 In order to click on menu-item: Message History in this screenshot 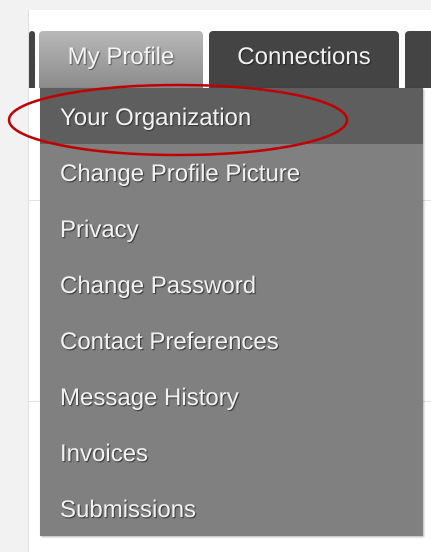, I will do `click(231, 396)`.